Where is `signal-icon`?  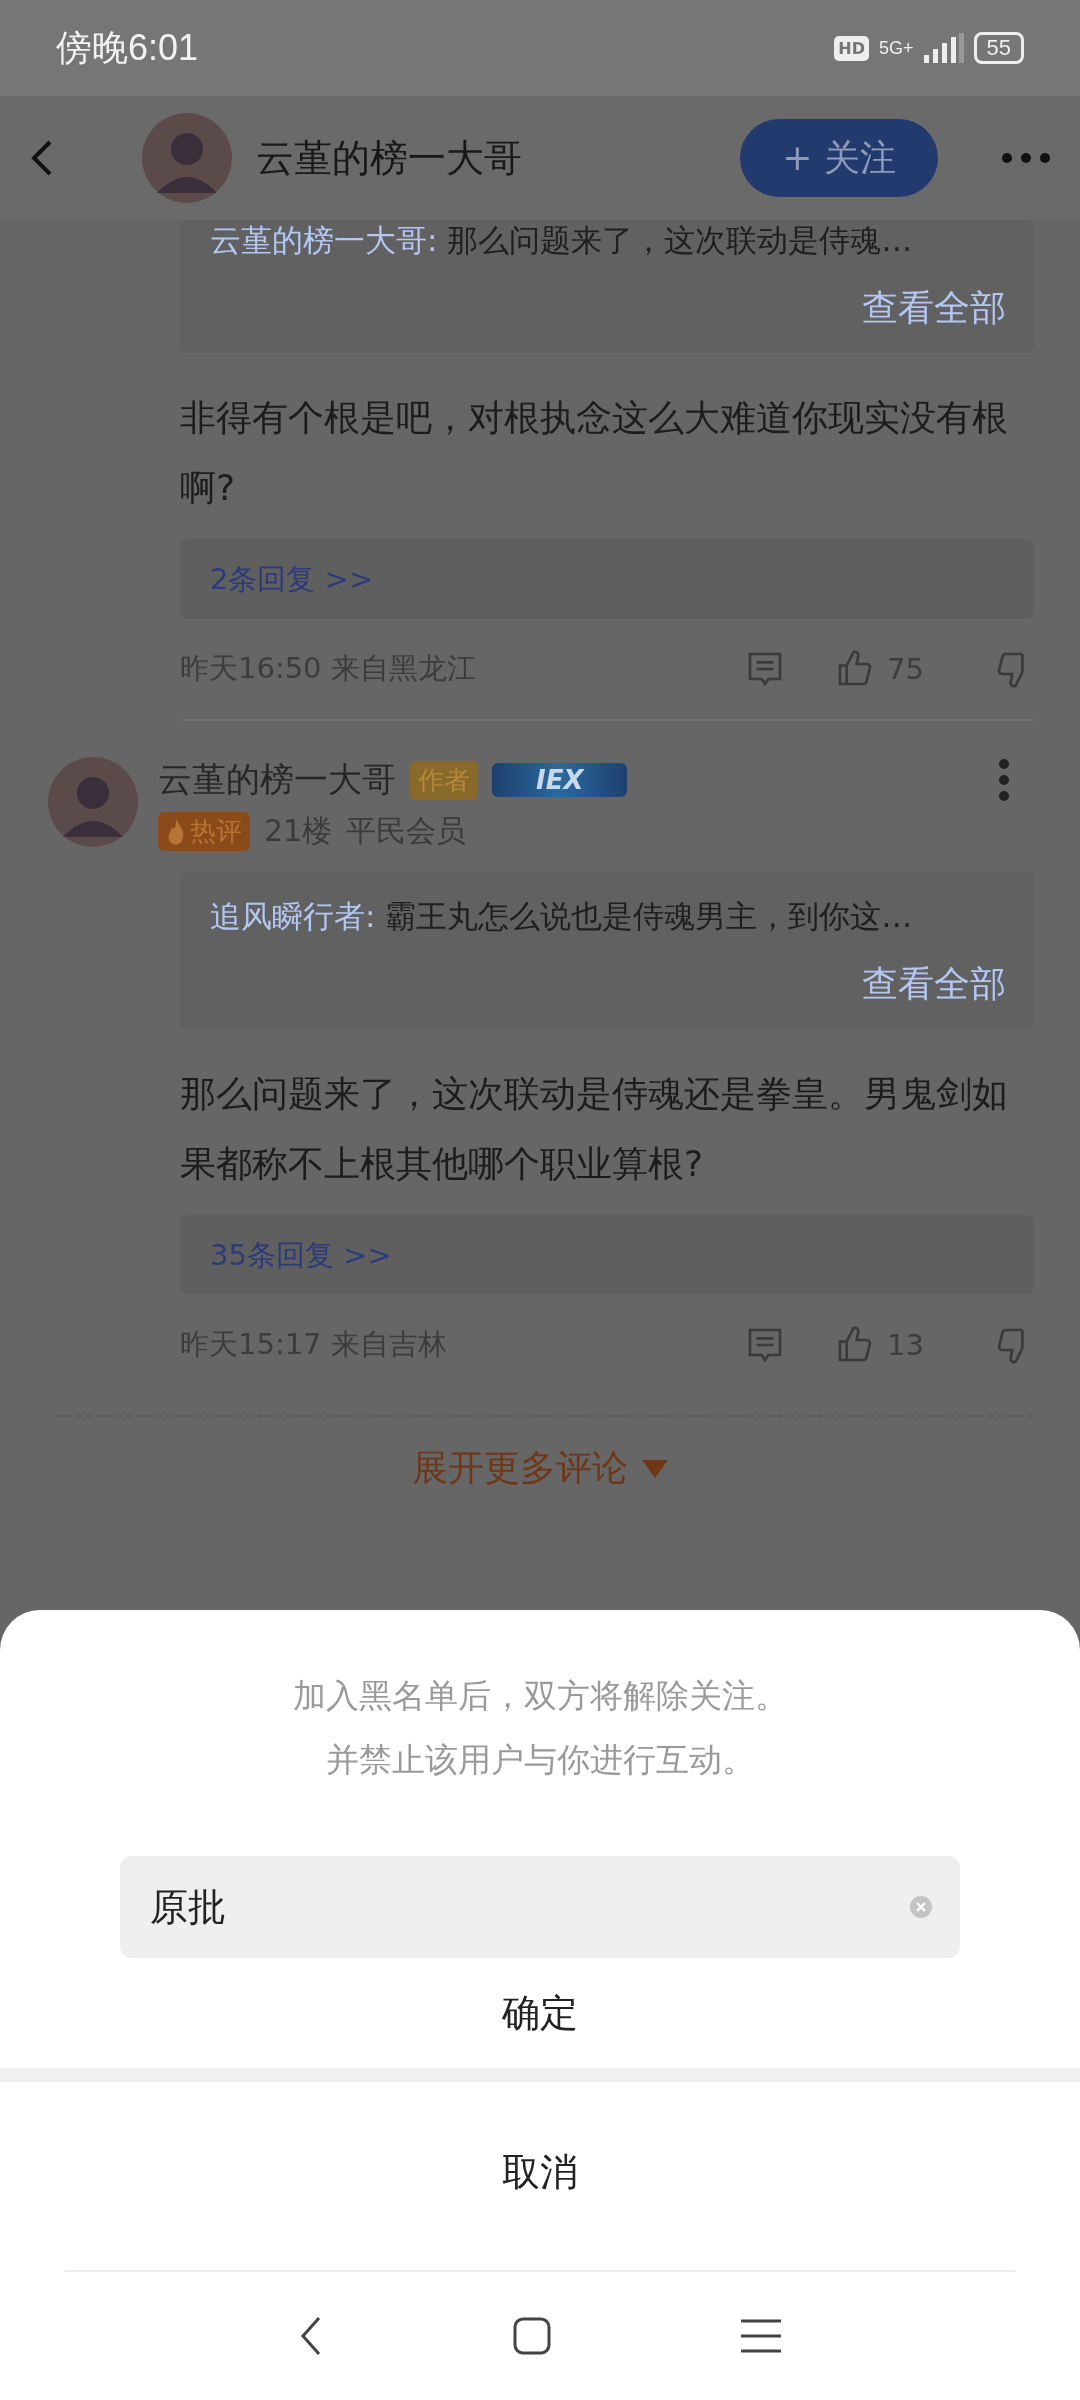 signal-icon is located at coordinates (943, 48).